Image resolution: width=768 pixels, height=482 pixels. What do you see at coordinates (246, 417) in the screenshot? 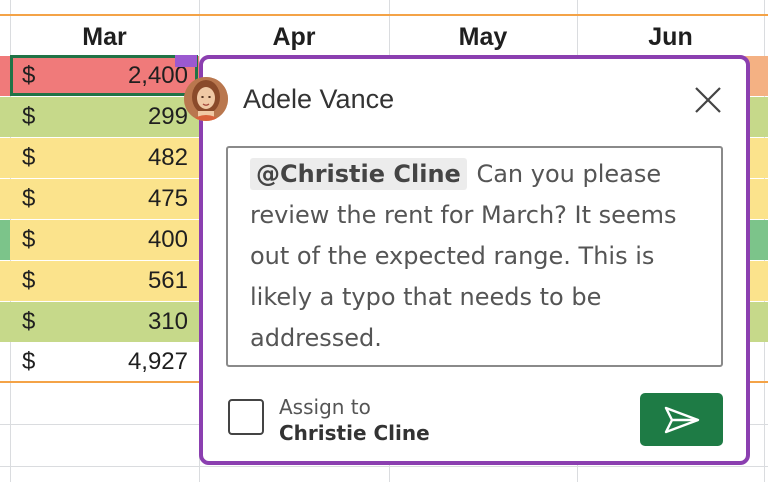
I see `assign-checkbox` at bounding box center [246, 417].